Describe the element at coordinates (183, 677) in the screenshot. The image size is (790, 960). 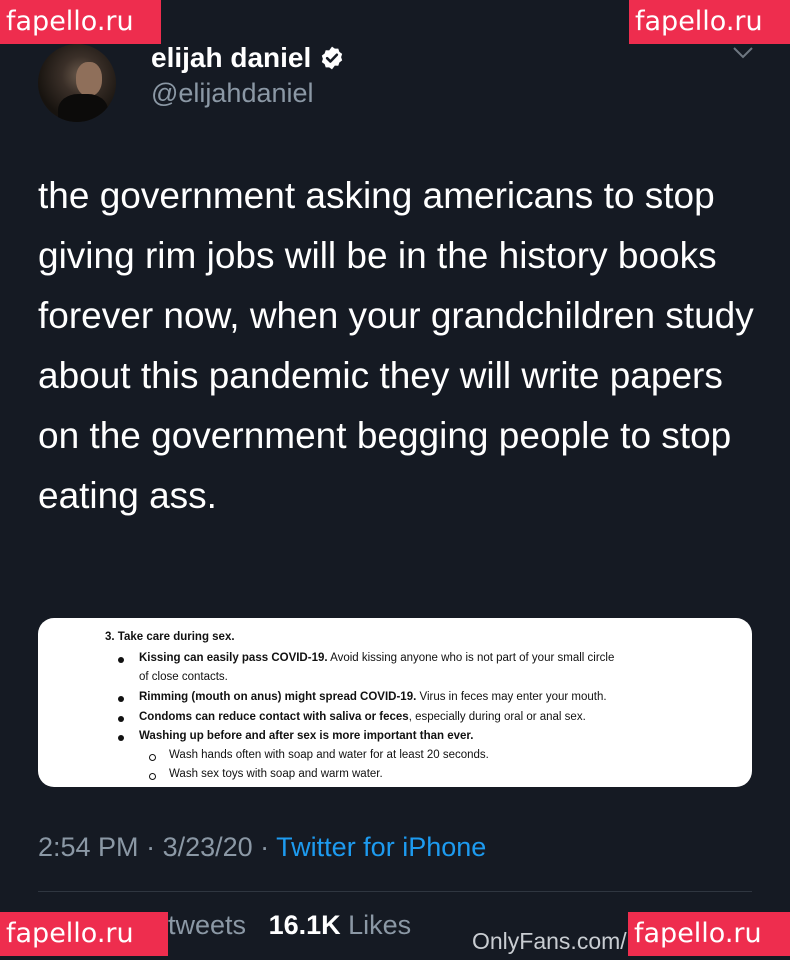
I see `media-item-continuation: of close contacts.` at that location.